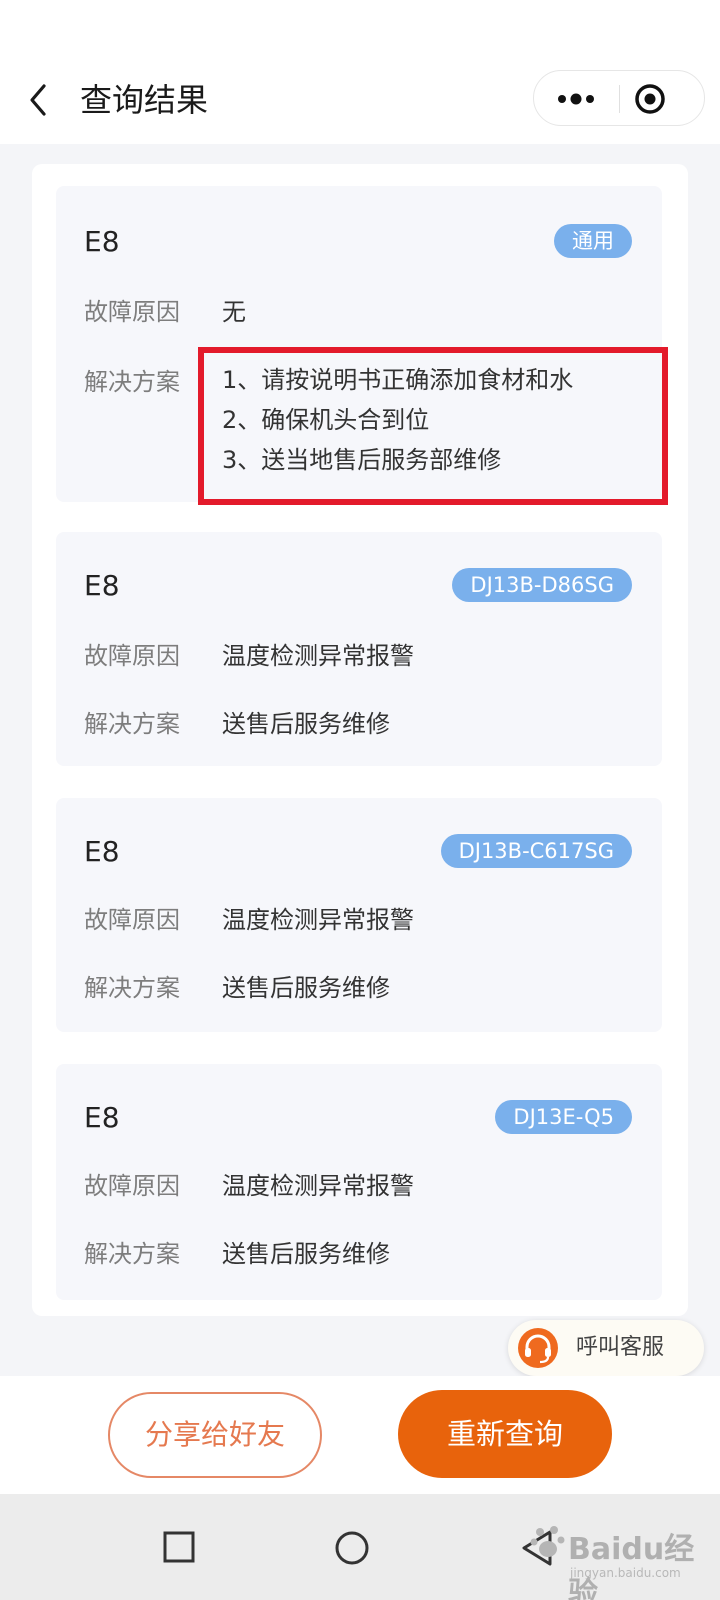 The width and height of the screenshot is (720, 1600). Describe the element at coordinates (536, 851) in the screenshot. I see `model-tag: DJ13B-C617SG` at that location.